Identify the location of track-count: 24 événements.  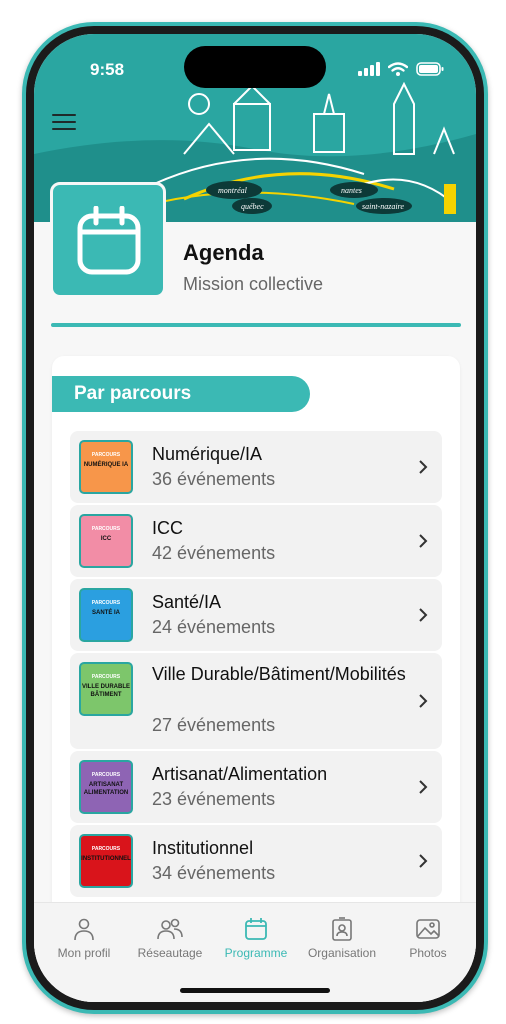
(214, 627).